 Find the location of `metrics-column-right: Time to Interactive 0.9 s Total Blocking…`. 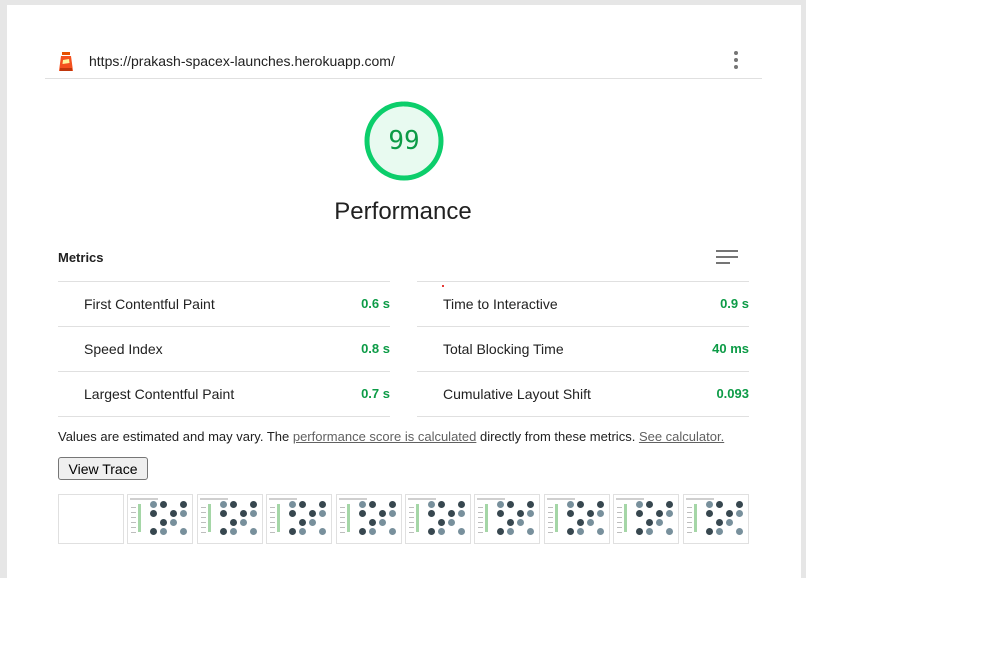

metrics-column-right: Time to Interactive 0.9 s Total Blocking… is located at coordinates (583, 349).